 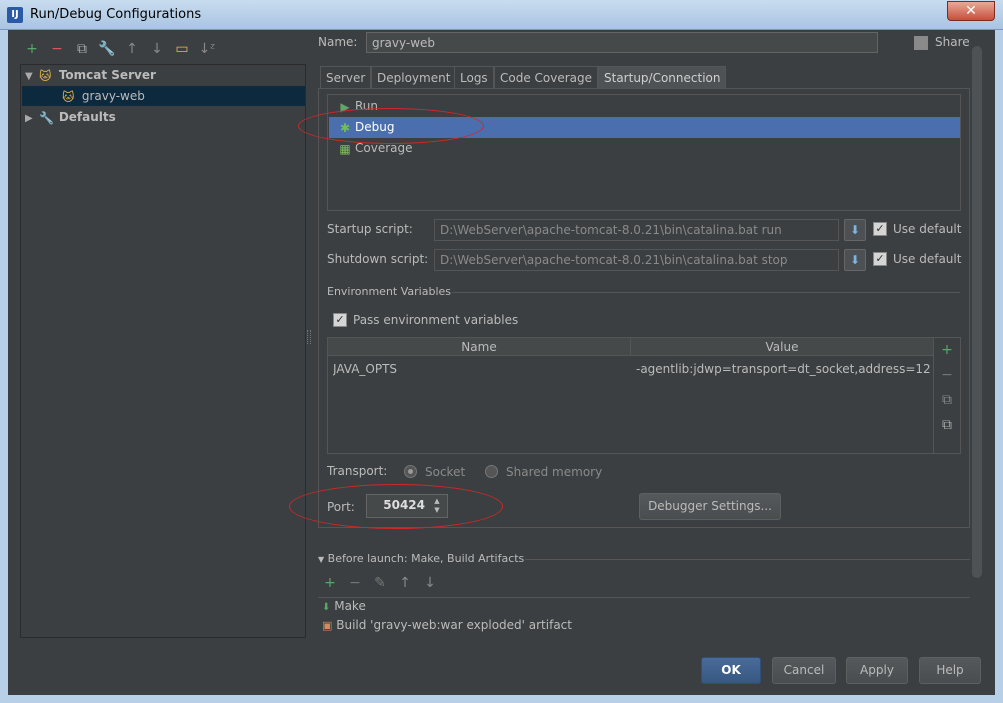 I want to click on transport-label: Transport:, so click(x=357, y=471).